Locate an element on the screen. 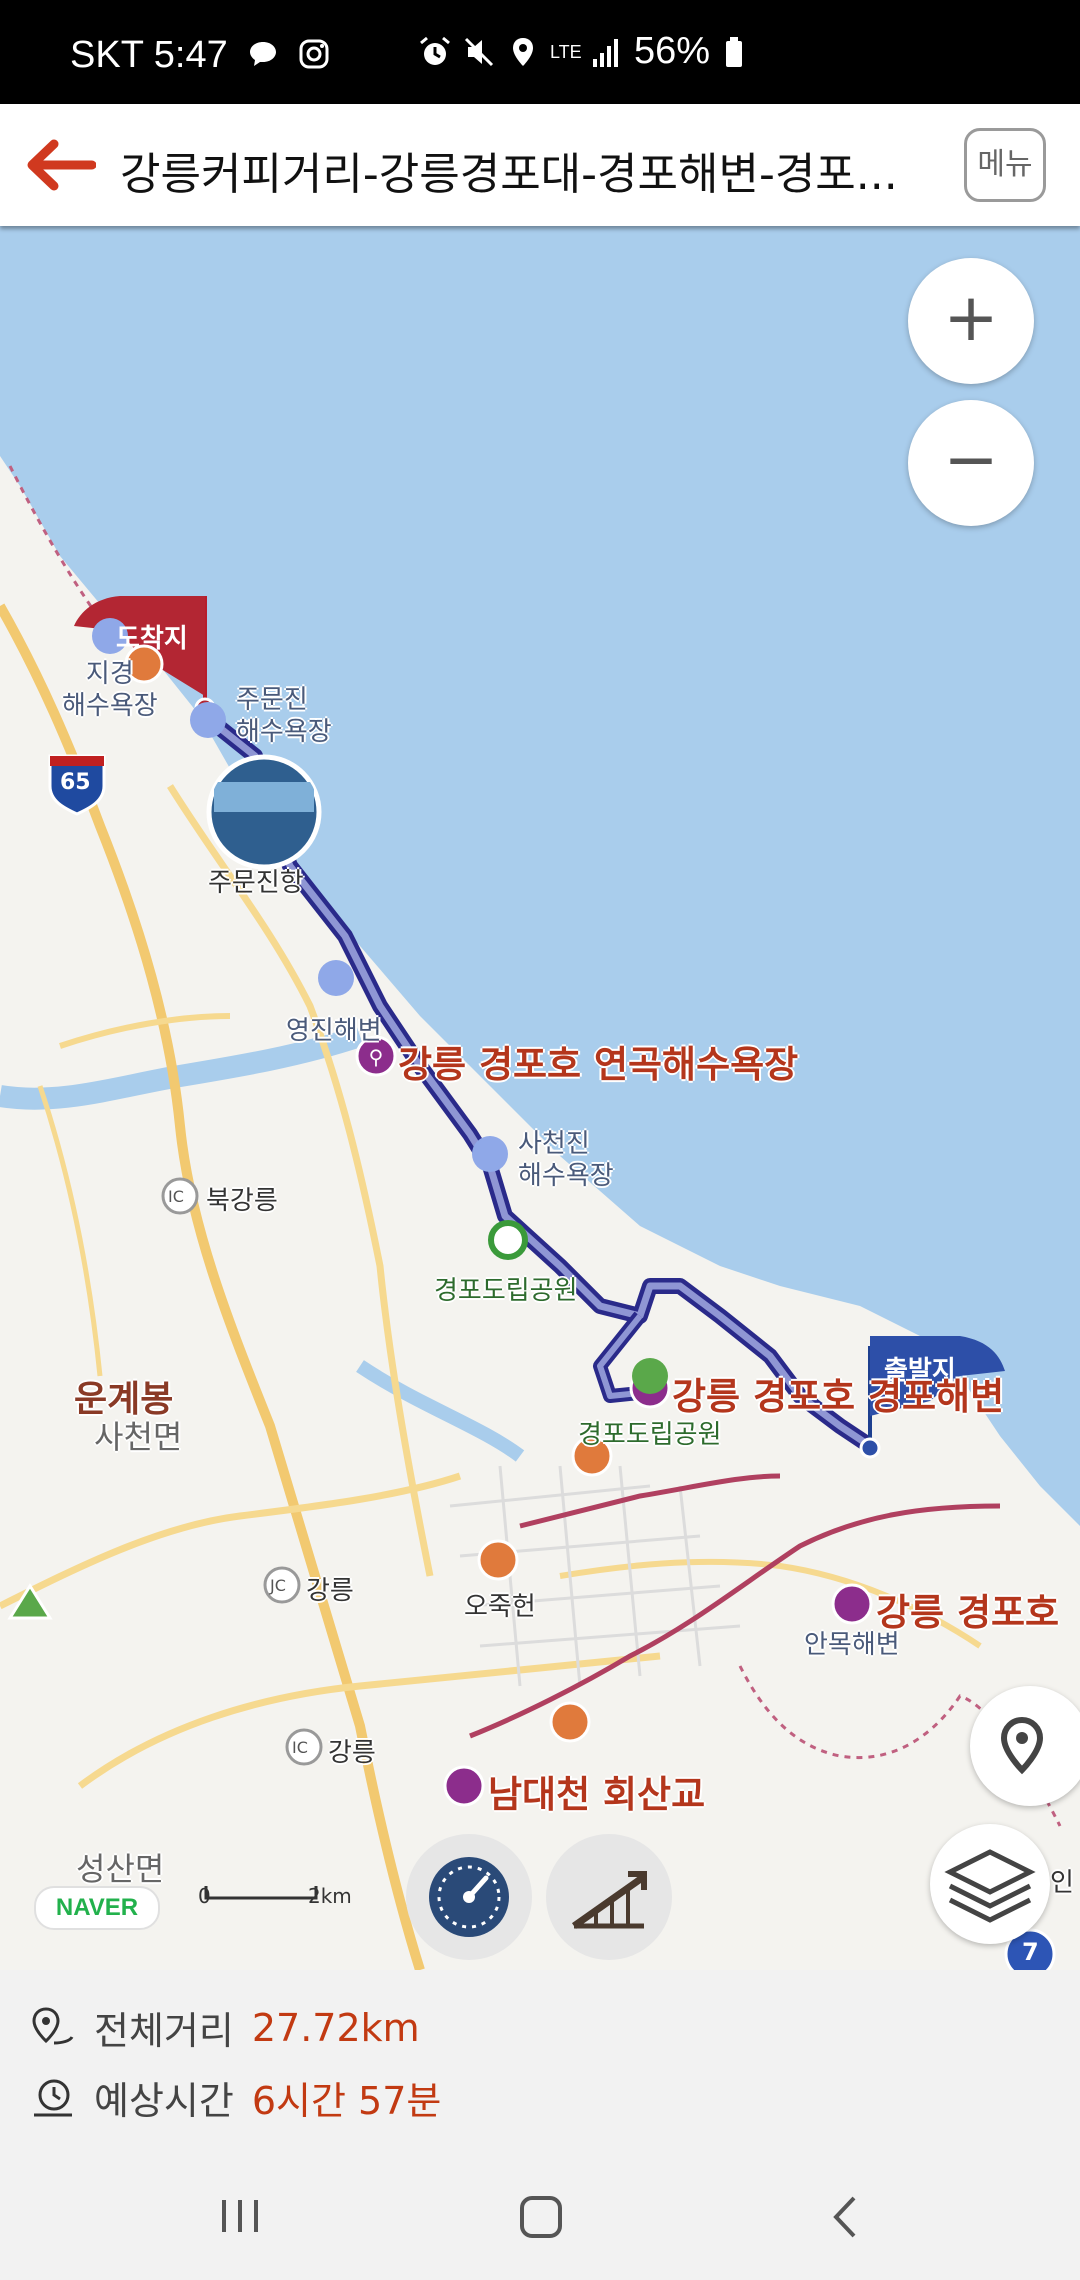 The height and width of the screenshot is (2280, 1080). place-label-sacheon-myeon: 사천면 is located at coordinates (138, 1437).